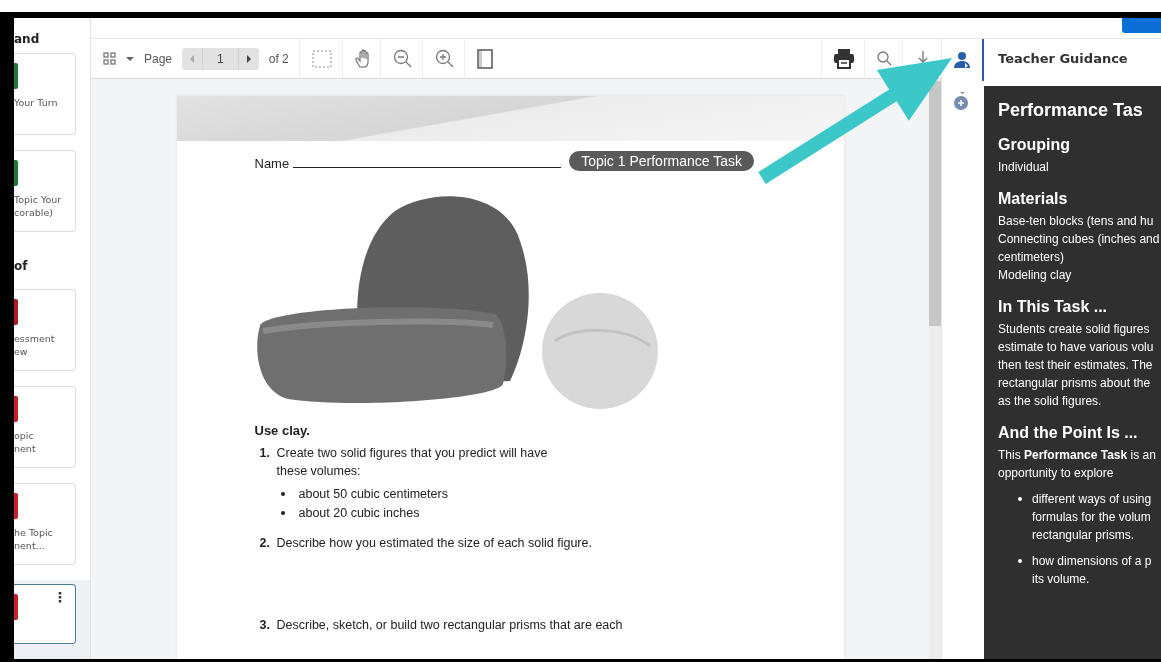 This screenshot has height=662, width=1161. I want to click on lesson-card: ⋮, so click(45, 614).